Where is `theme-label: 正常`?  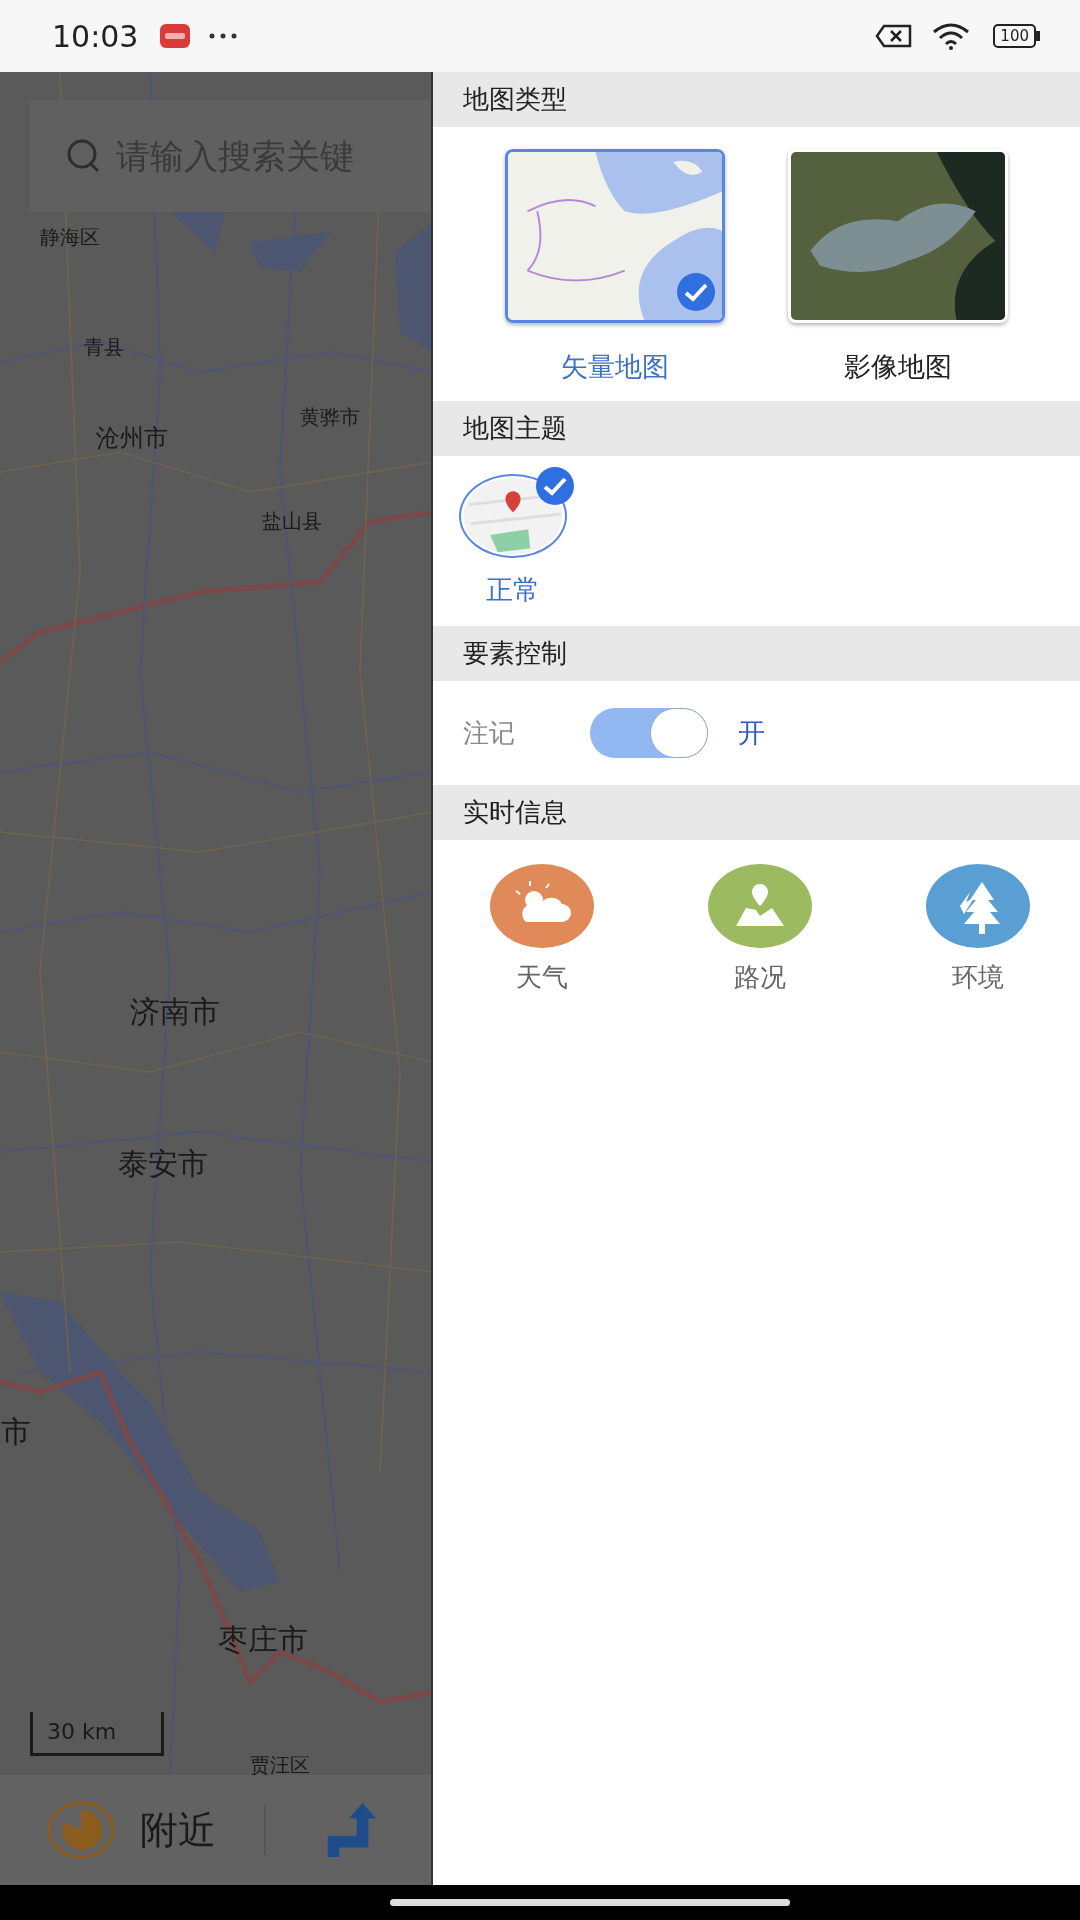 theme-label: 正常 is located at coordinates (513, 590).